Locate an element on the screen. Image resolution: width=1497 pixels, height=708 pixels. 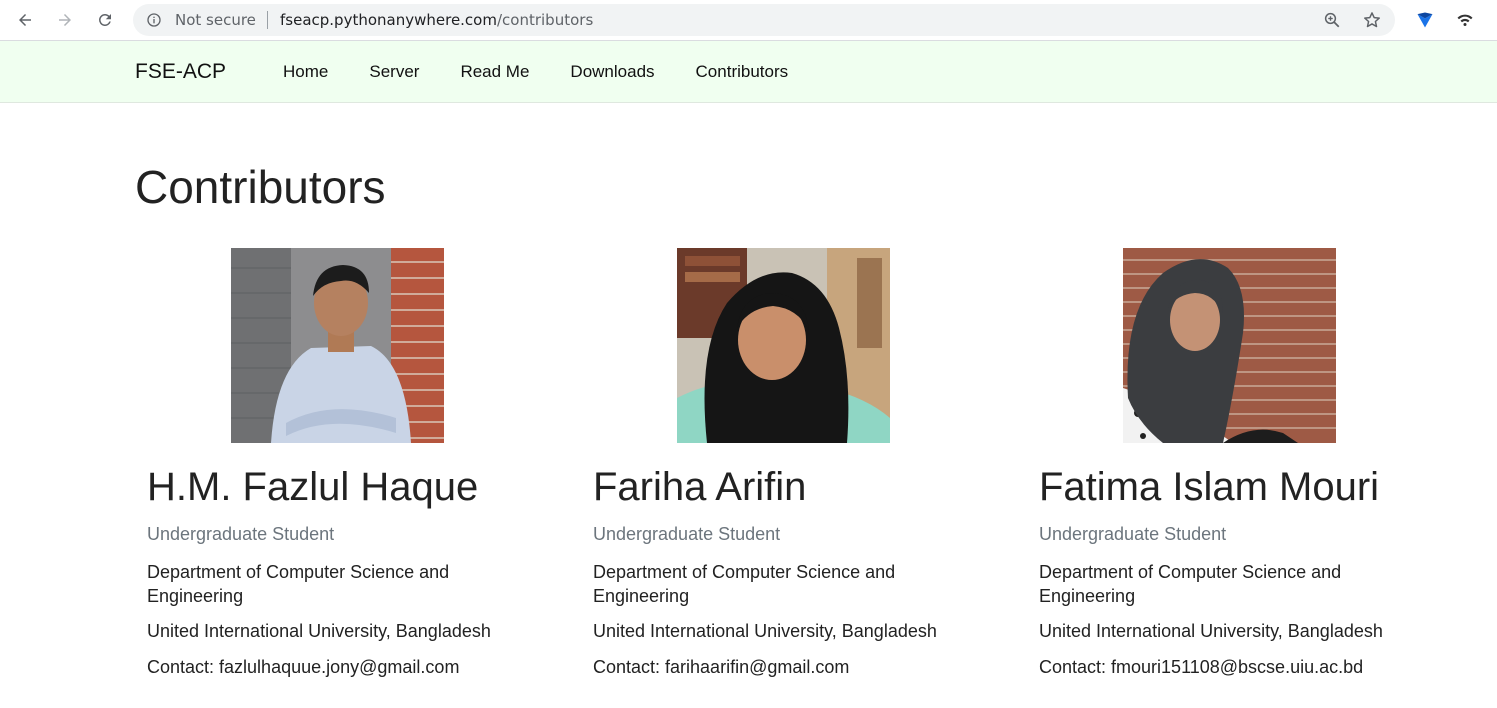
info-icon is located at coordinates (154, 20).